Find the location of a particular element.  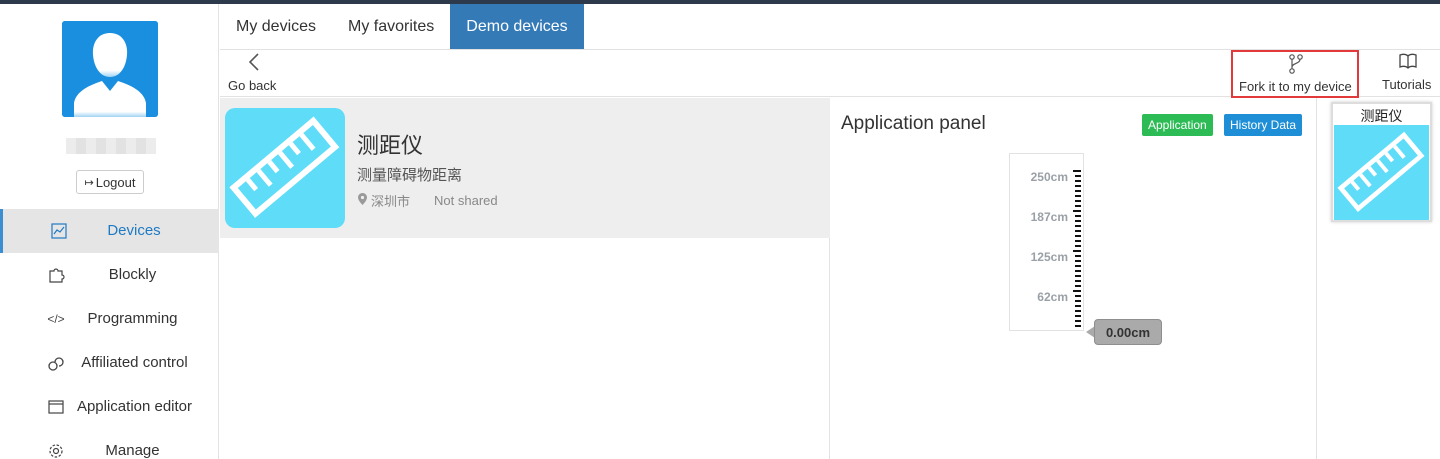

location-pin-icon is located at coordinates (362, 200).